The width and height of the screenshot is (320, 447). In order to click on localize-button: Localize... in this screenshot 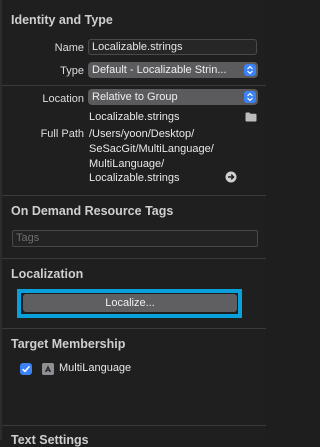, I will do `click(130, 303)`.